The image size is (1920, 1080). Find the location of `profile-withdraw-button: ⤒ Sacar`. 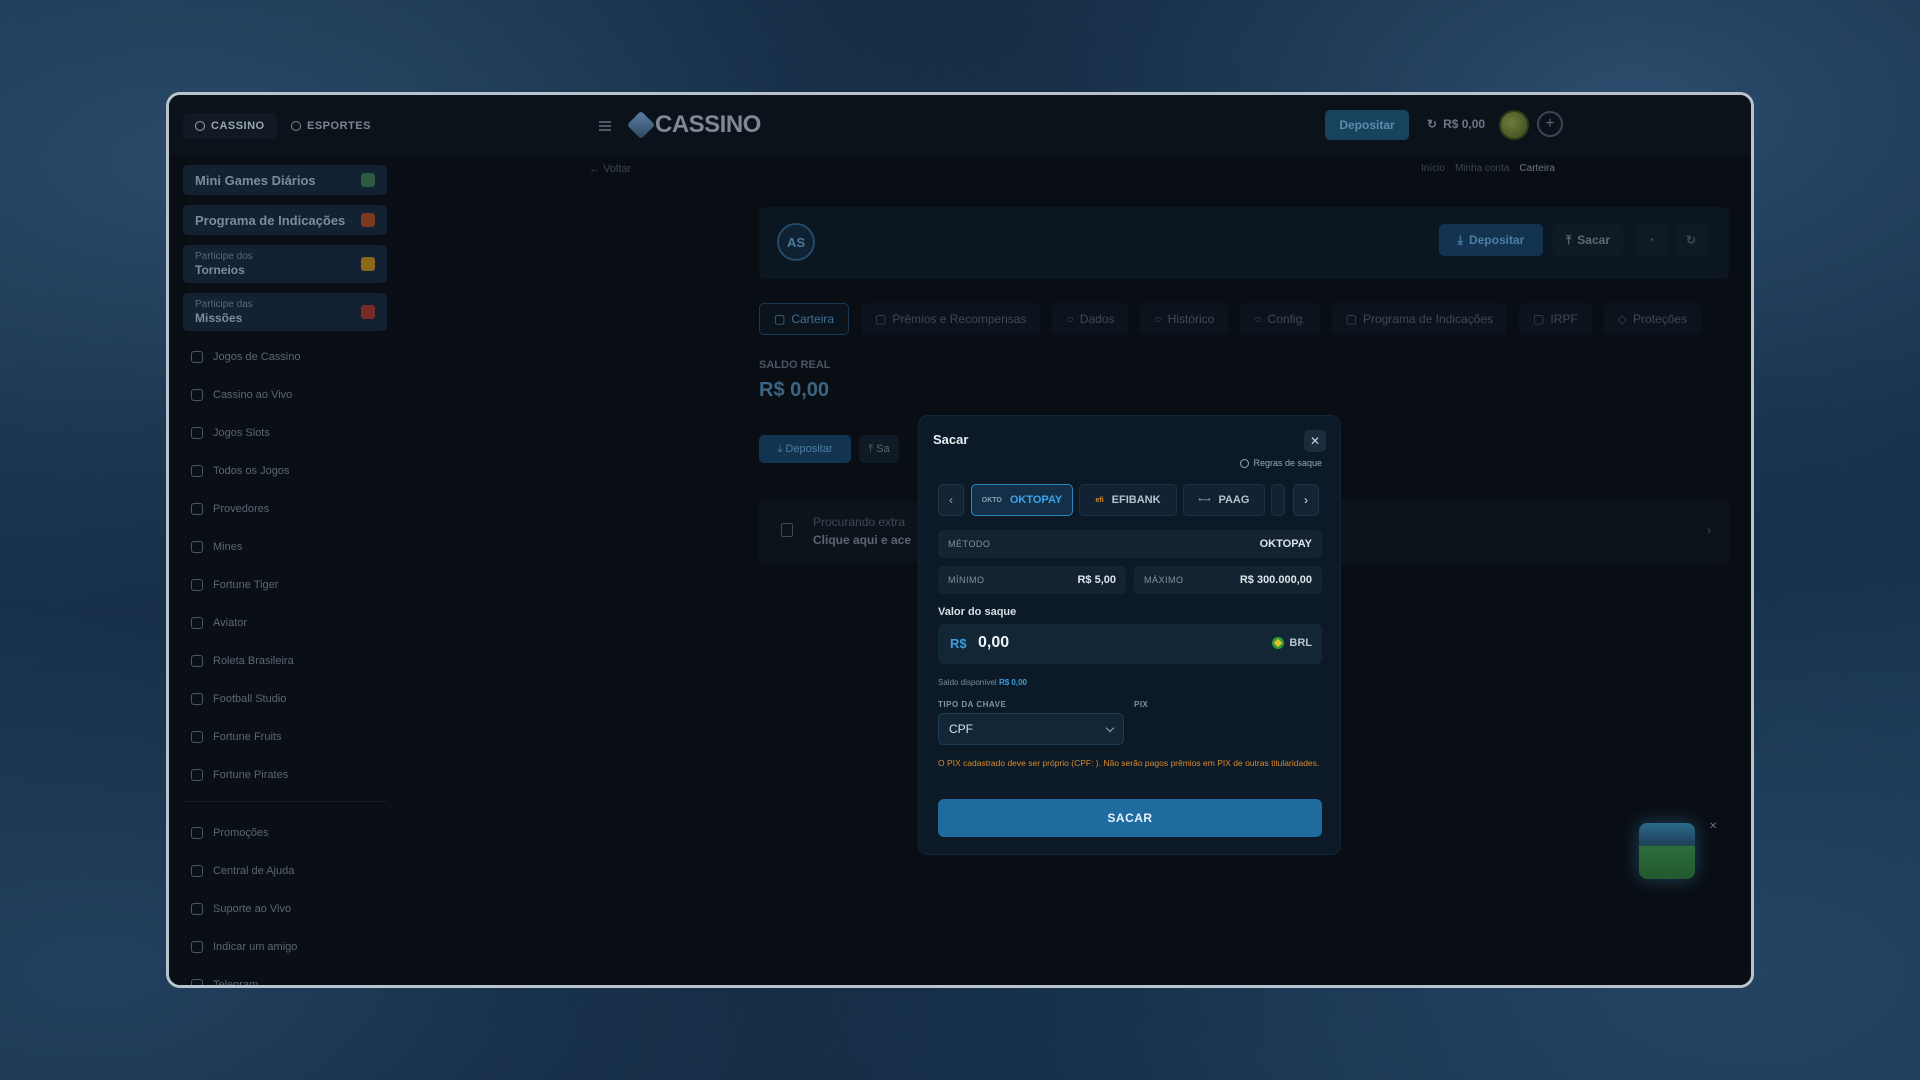

profile-withdraw-button: ⤒ Sacar is located at coordinates (1588, 240).